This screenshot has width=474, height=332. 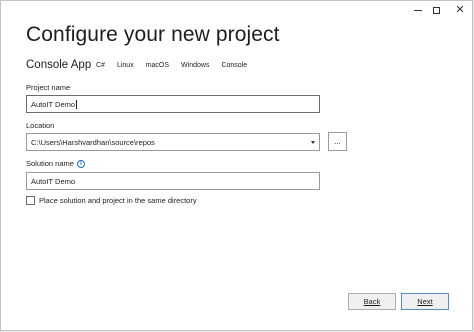 I want to click on back-button: Back, so click(x=372, y=301).